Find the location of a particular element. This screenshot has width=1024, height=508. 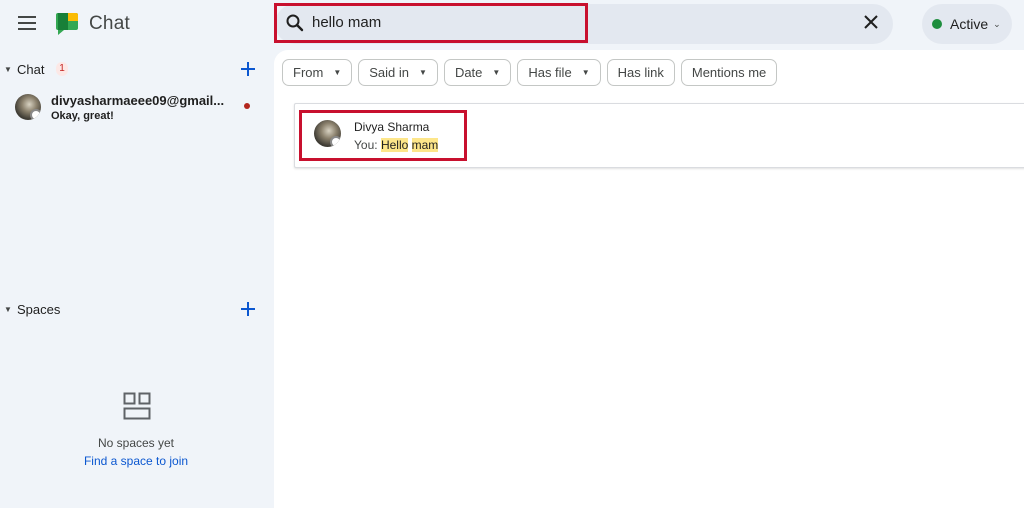

app-title: Chat is located at coordinates (109, 23).